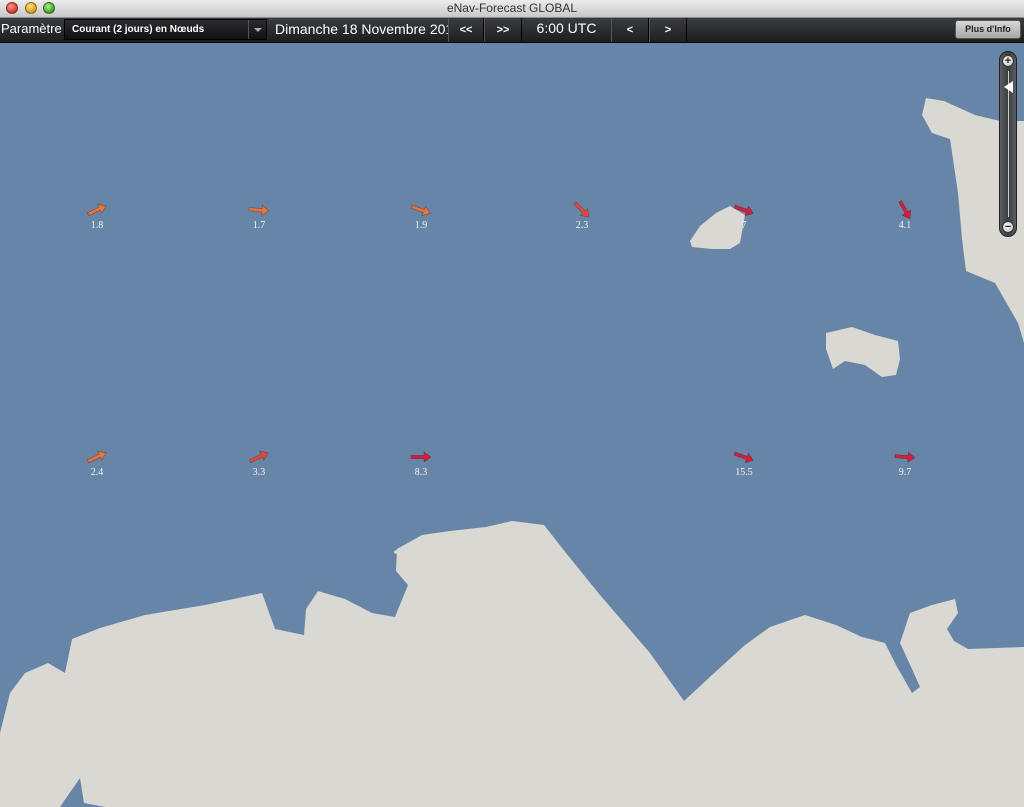 Image resolution: width=1024 pixels, height=807 pixels. What do you see at coordinates (1008, 87) in the screenshot?
I see `zoom-slider-handle` at bounding box center [1008, 87].